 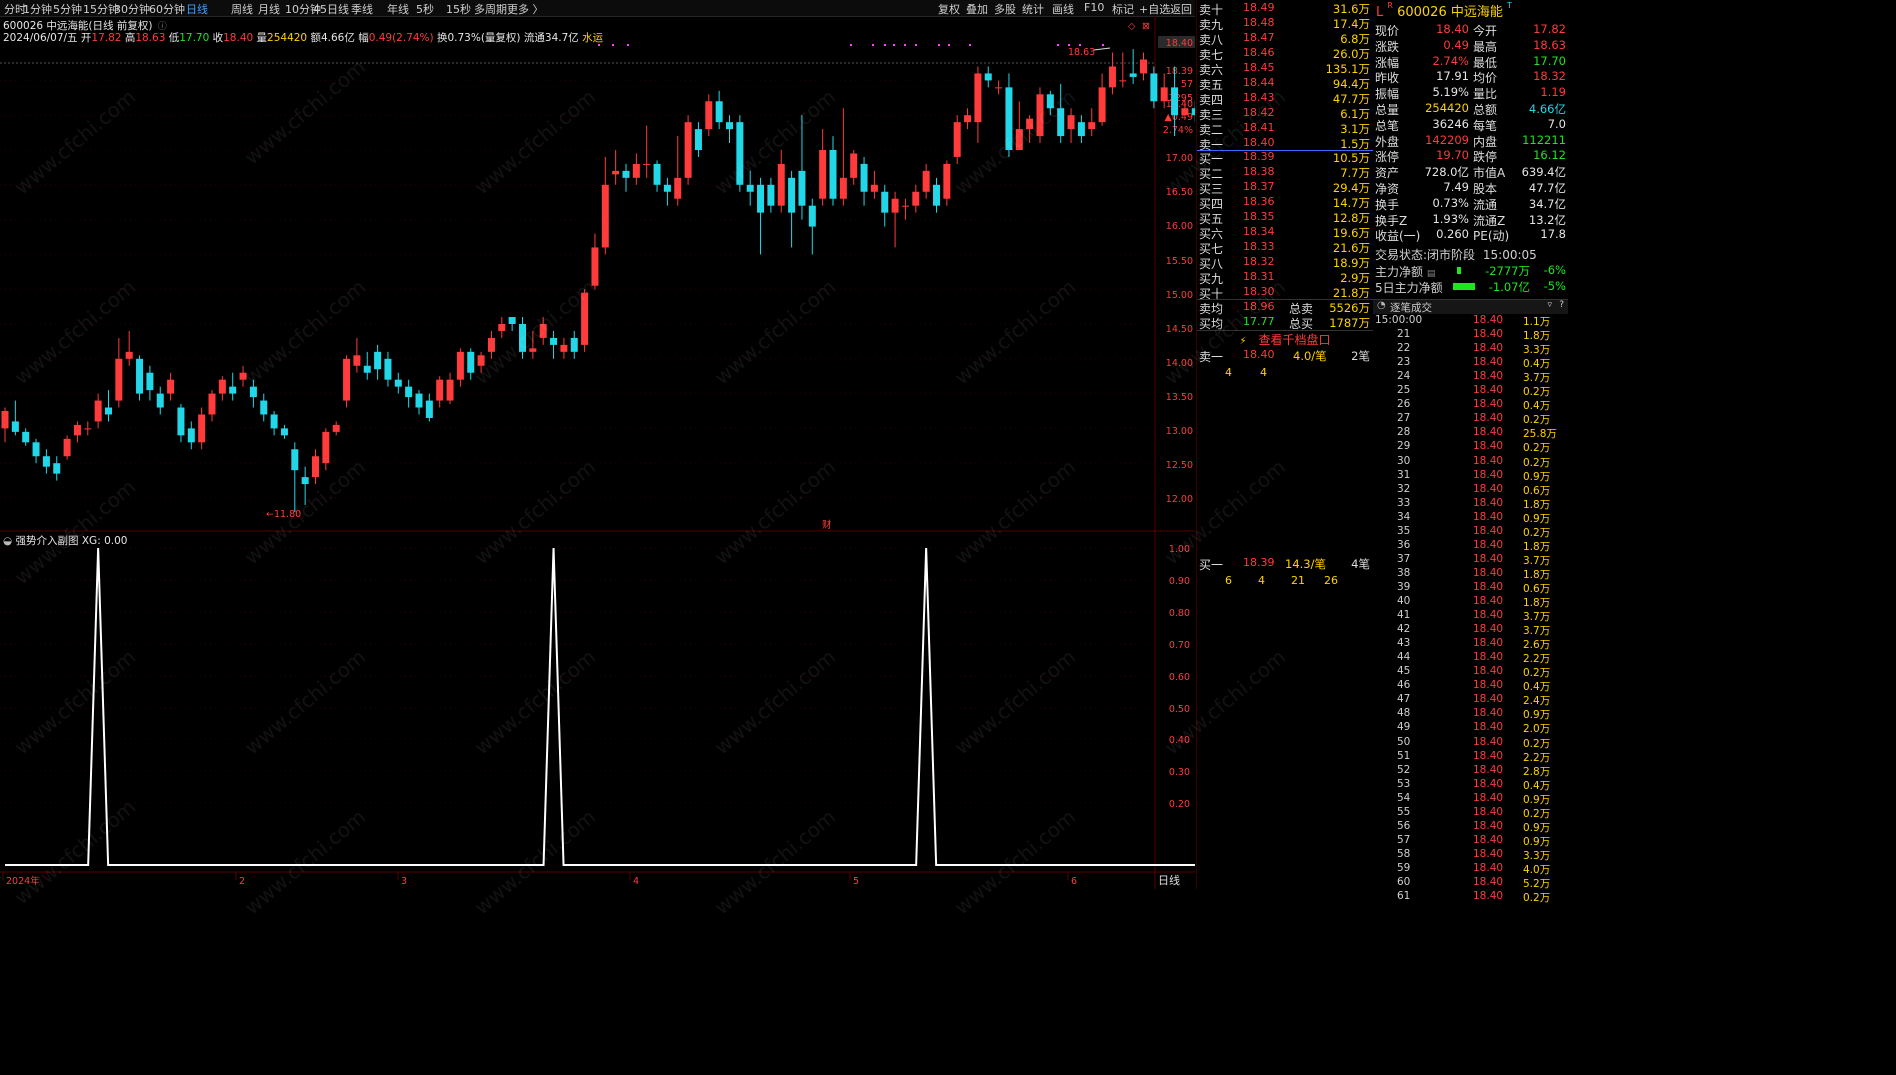 I want to click on price-axis-label-15: 13.00, so click(x=1179, y=431).